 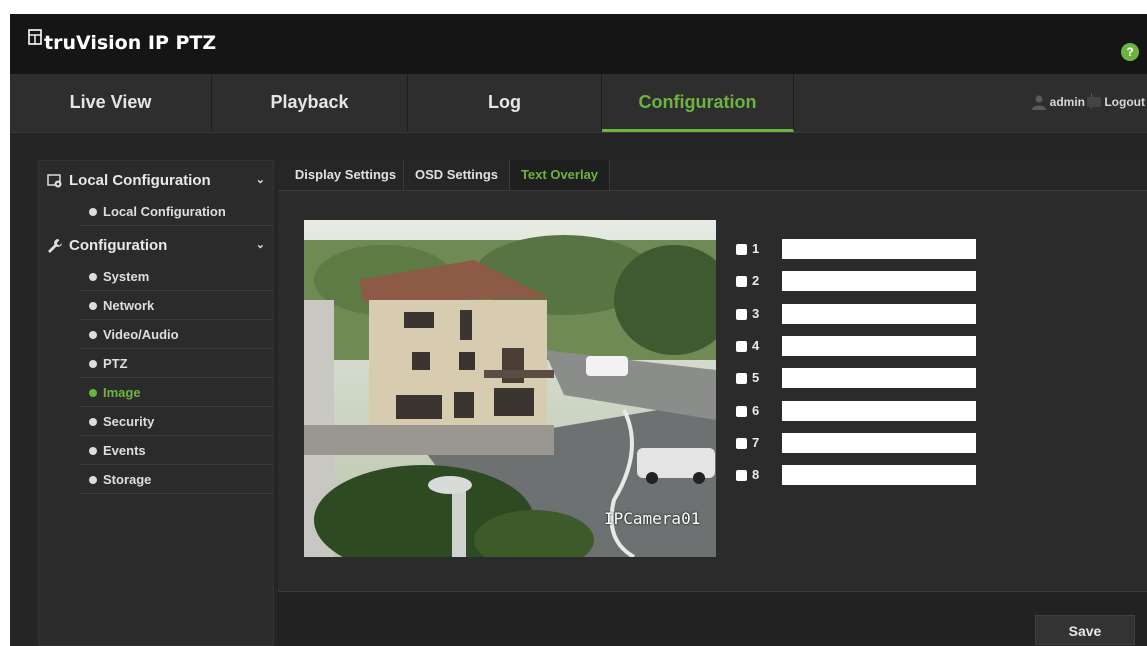 I want to click on sidebar-item-system: System, so click(x=176, y=277).